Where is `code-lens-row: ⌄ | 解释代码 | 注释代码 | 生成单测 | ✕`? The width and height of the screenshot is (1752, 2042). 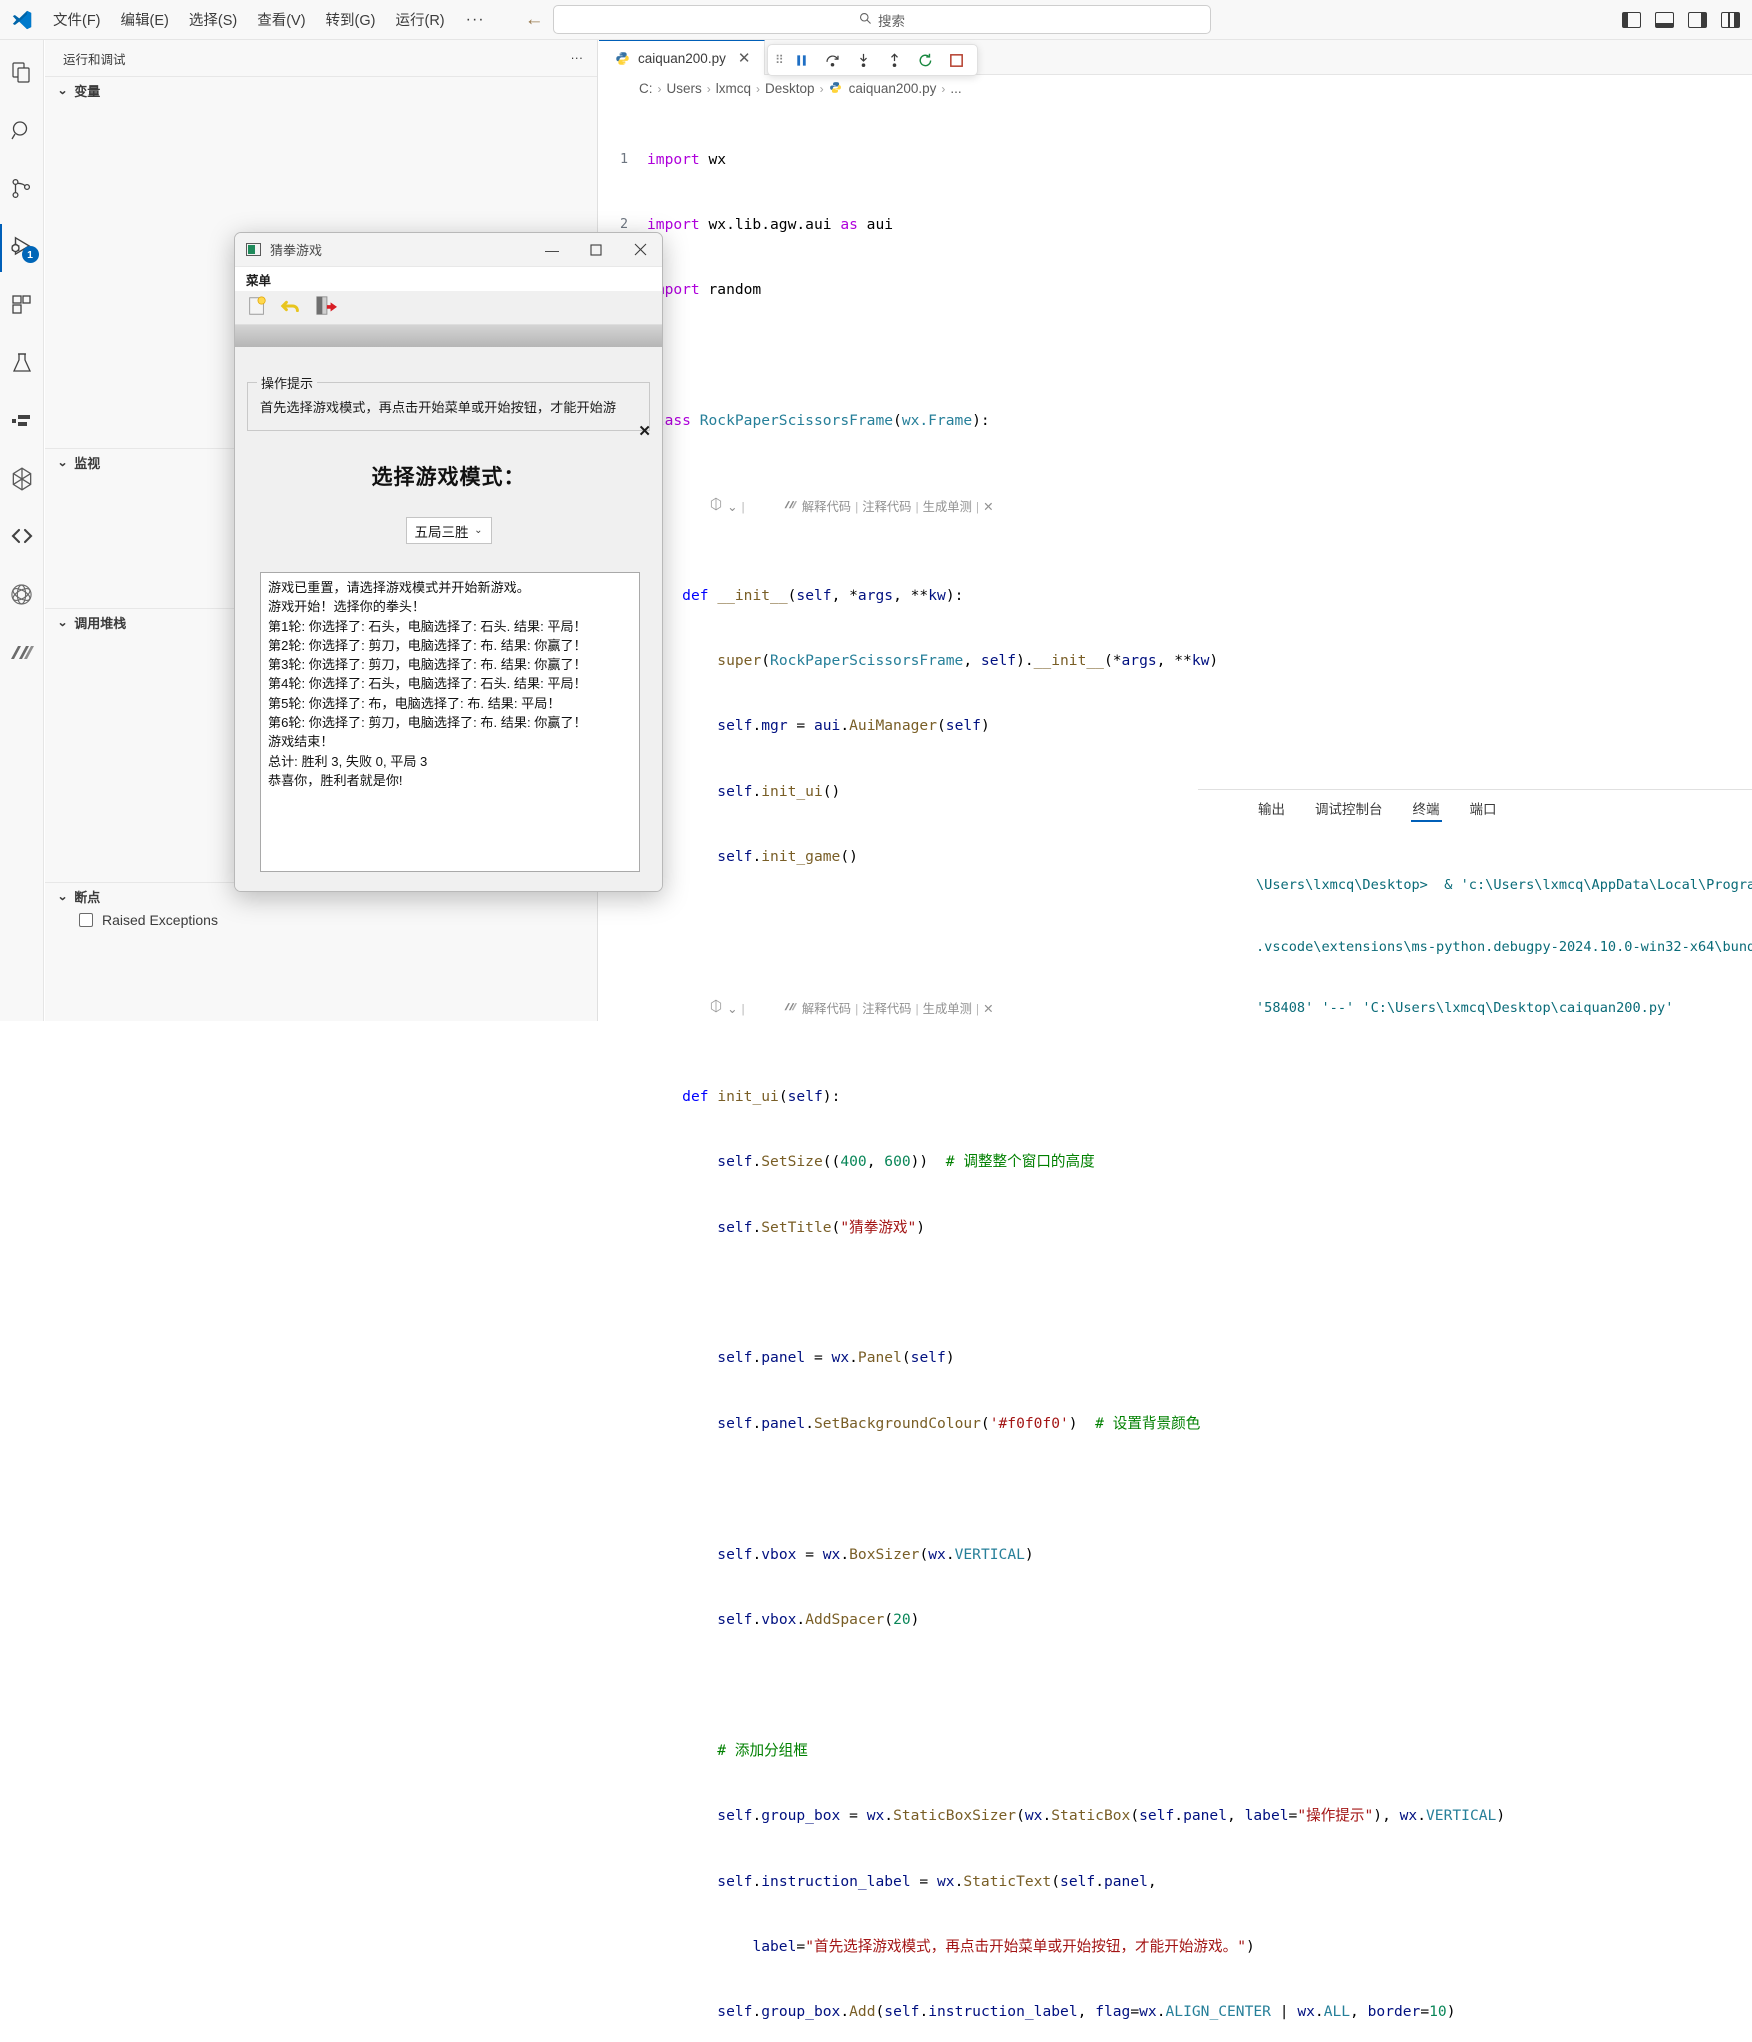
code-lens-row: ⌄ | 解释代码 | 注释代码 | 生成单测 | ✕ is located at coordinates (1175, 508).